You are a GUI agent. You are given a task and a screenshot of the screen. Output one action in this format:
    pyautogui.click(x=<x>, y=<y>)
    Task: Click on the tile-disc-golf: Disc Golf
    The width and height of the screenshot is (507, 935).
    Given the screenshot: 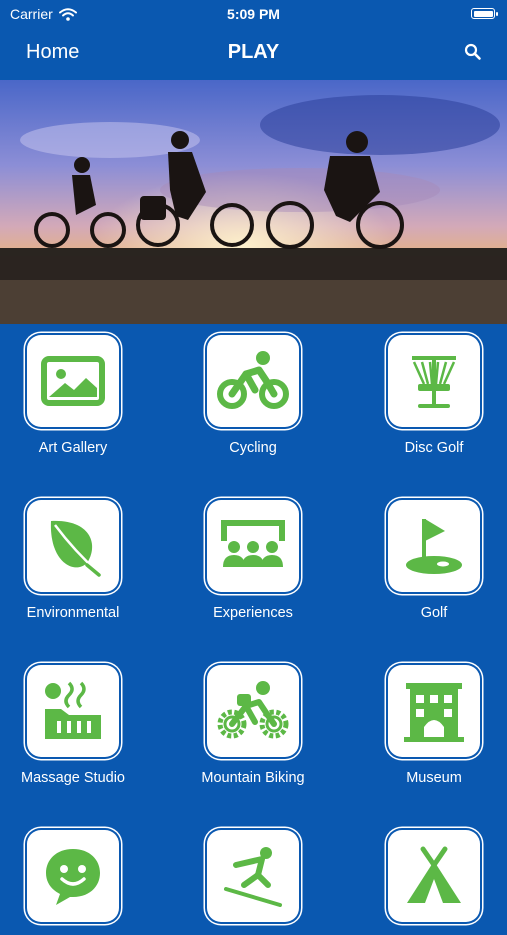 What is the action you would take?
    pyautogui.click(x=425, y=395)
    